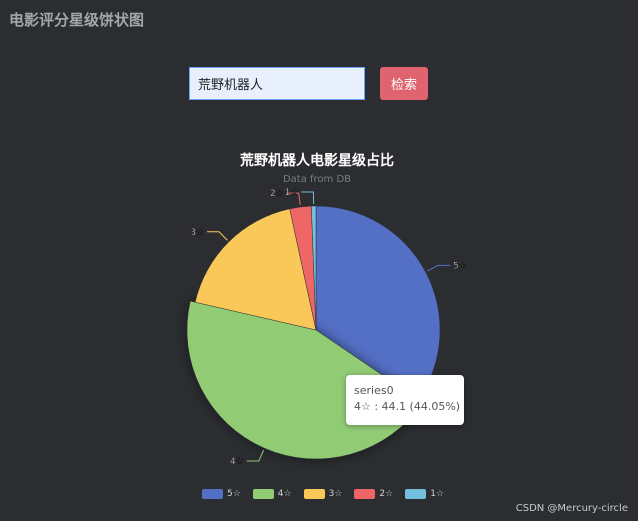 The height and width of the screenshot is (521, 638). What do you see at coordinates (335, 494) in the screenshot?
I see `legend-label: 3☆` at bounding box center [335, 494].